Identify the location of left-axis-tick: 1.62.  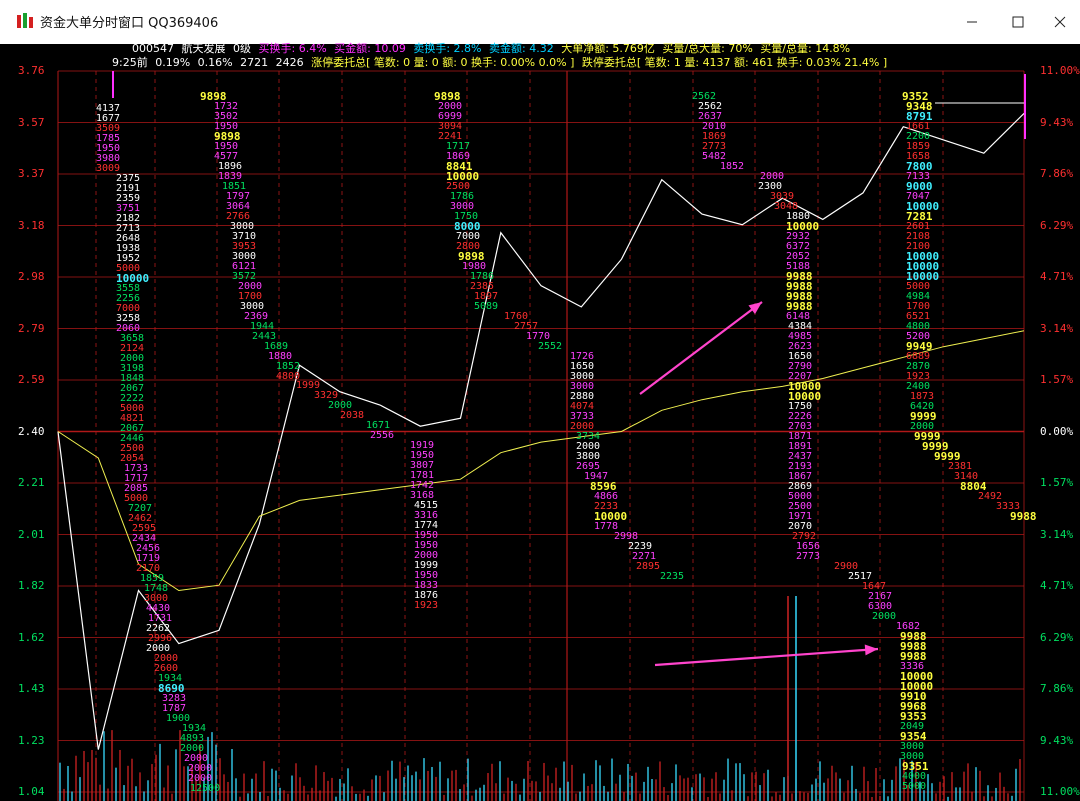
(31, 637).